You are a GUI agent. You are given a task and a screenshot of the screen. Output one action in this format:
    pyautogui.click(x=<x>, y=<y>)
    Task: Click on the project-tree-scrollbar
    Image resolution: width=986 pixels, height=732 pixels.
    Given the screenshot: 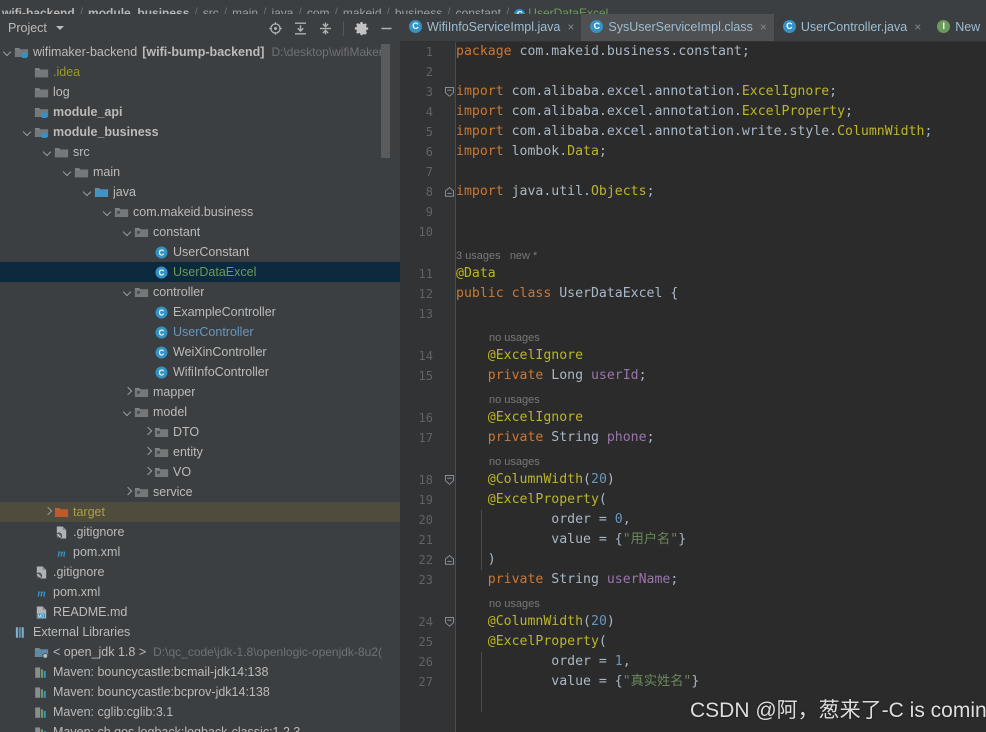 What is the action you would take?
    pyautogui.click(x=385, y=101)
    